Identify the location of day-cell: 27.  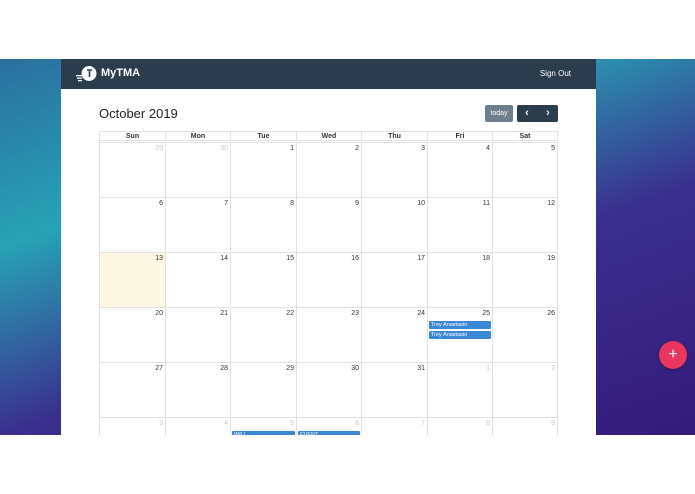
(132, 389).